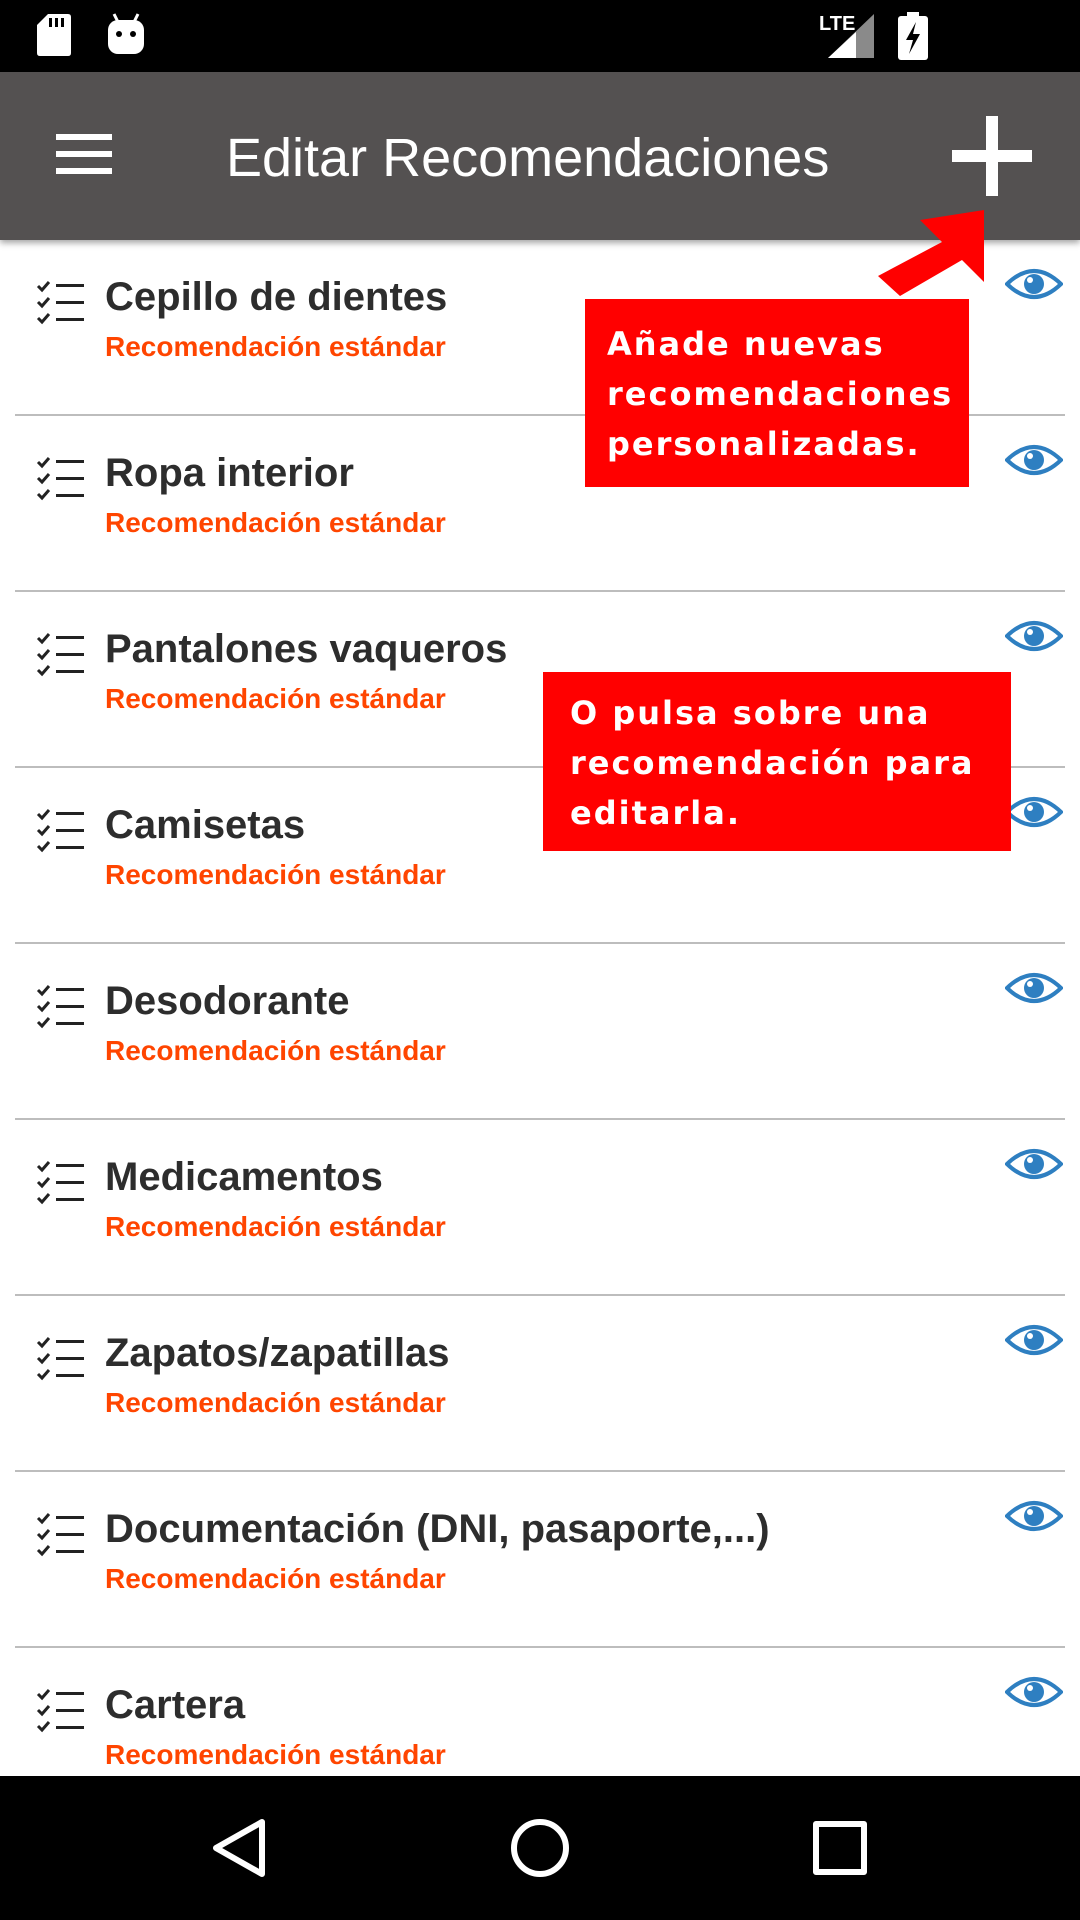  I want to click on item-name: Camisetas, so click(205, 825).